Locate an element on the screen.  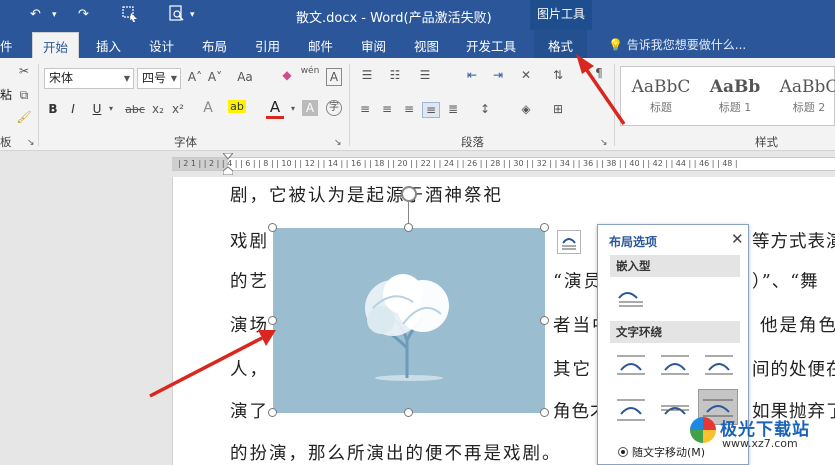
arrow-to-picture is located at coordinates (212, 364).